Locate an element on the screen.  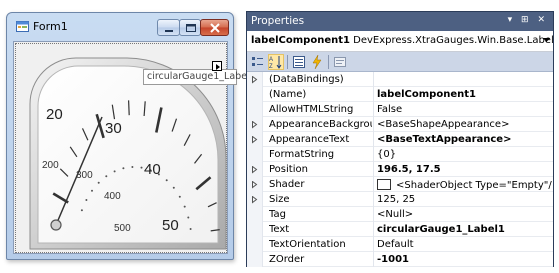
property-value: -1001 is located at coordinates (393, 259).